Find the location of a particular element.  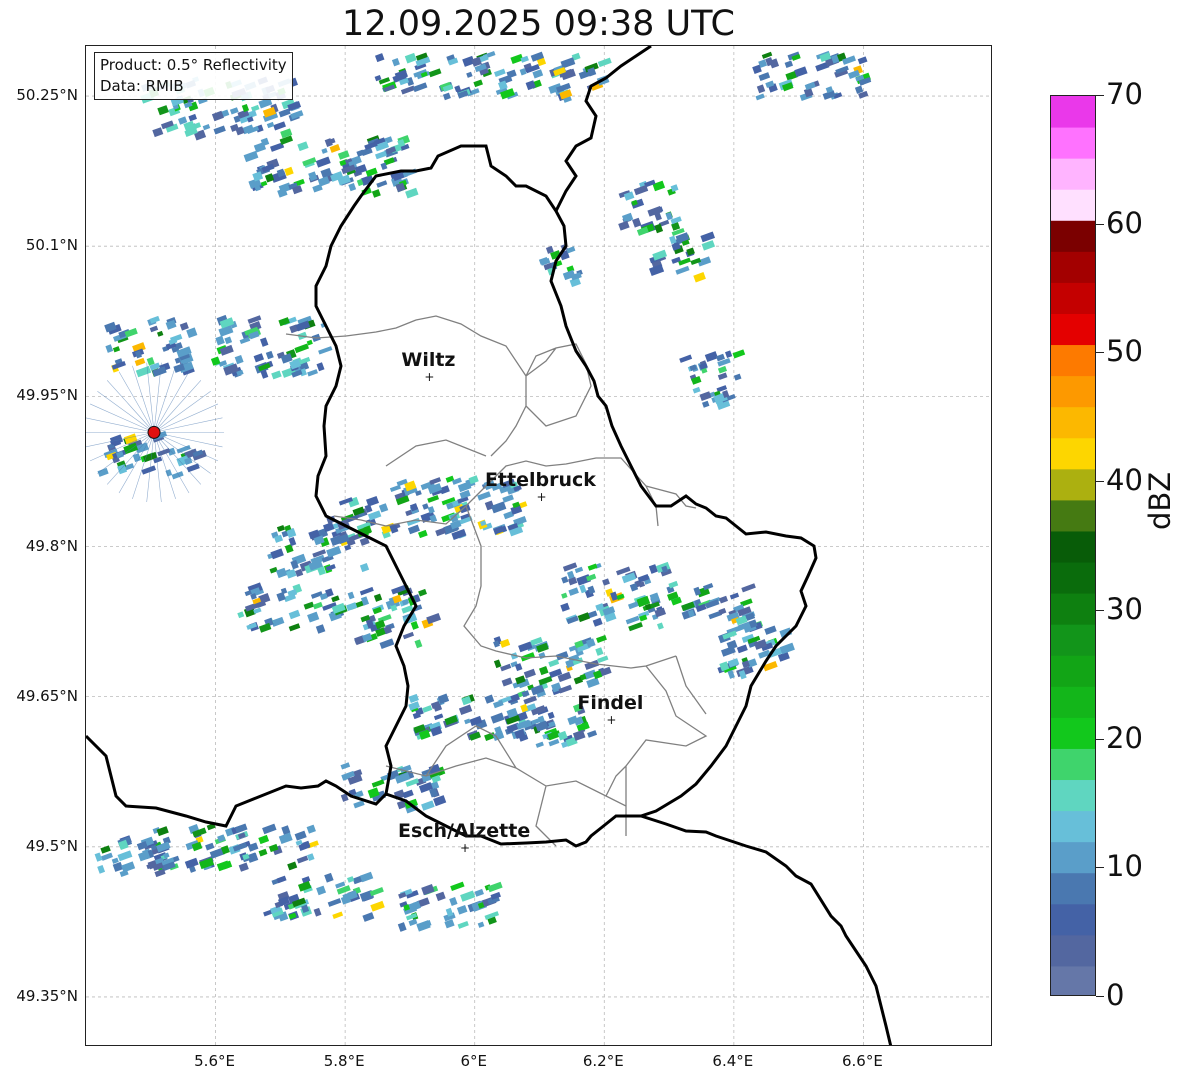

colorbar-tick-label: 0 is located at coordinates (1115, 995).